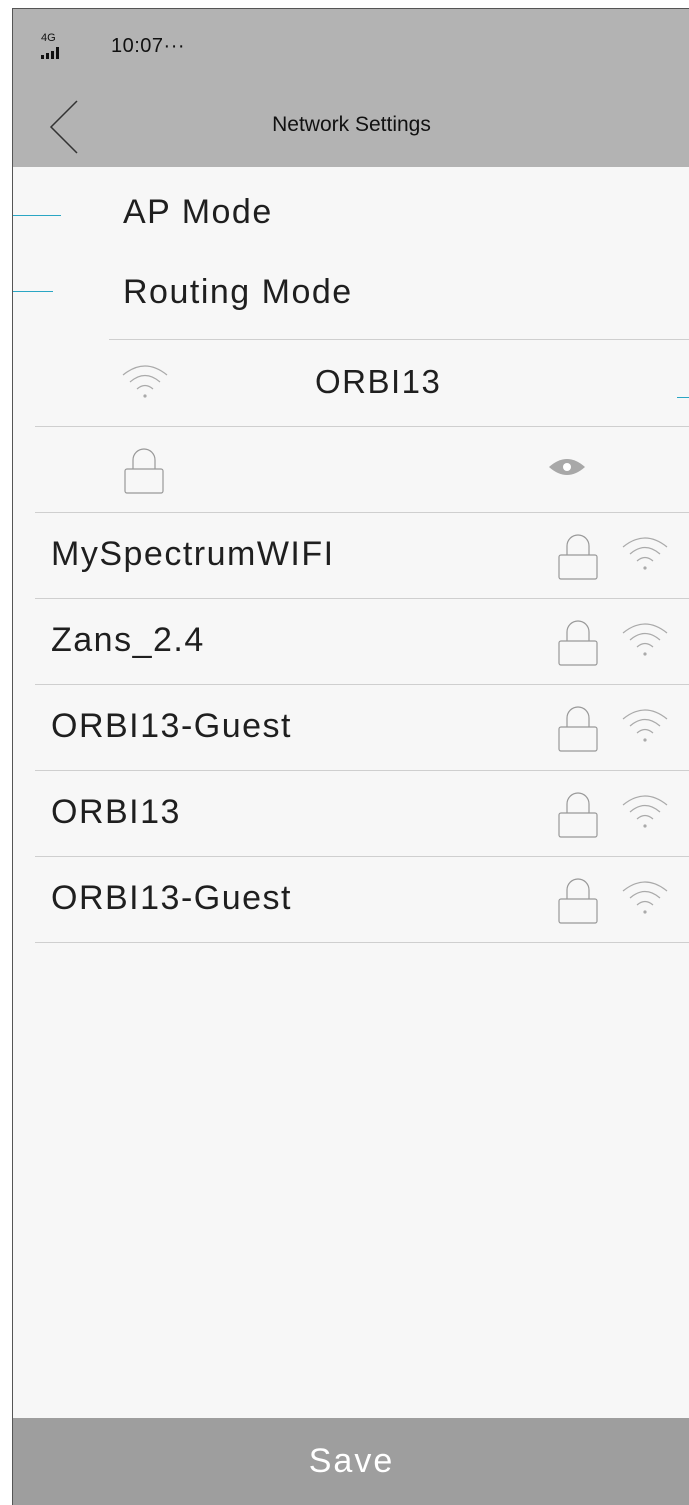 This screenshot has width=689, height=1505. What do you see at coordinates (128, 640) in the screenshot?
I see `network-name: Zans_2.4` at bounding box center [128, 640].